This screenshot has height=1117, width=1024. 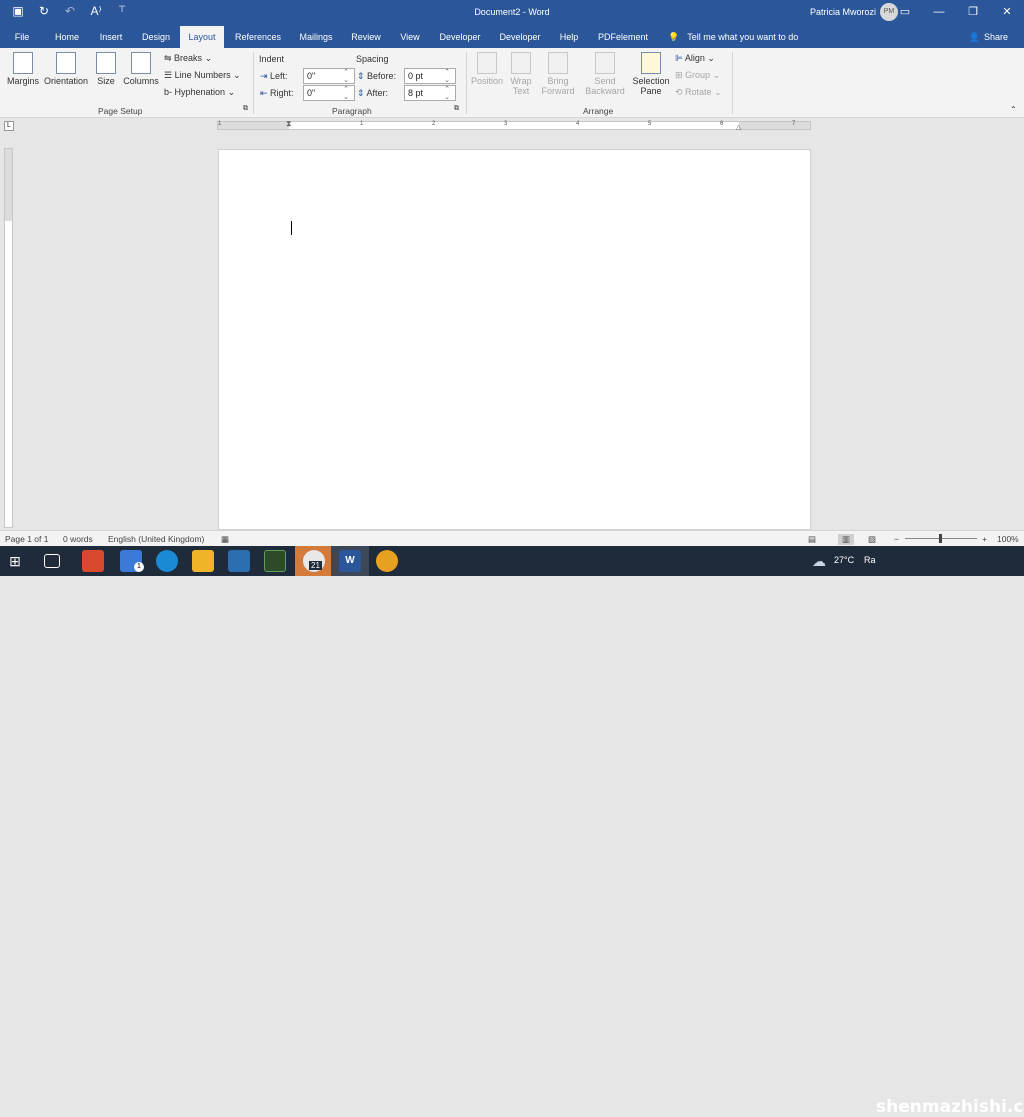 What do you see at coordinates (695, 58) in the screenshot?
I see `align-button: ⊫ Align ⌄` at bounding box center [695, 58].